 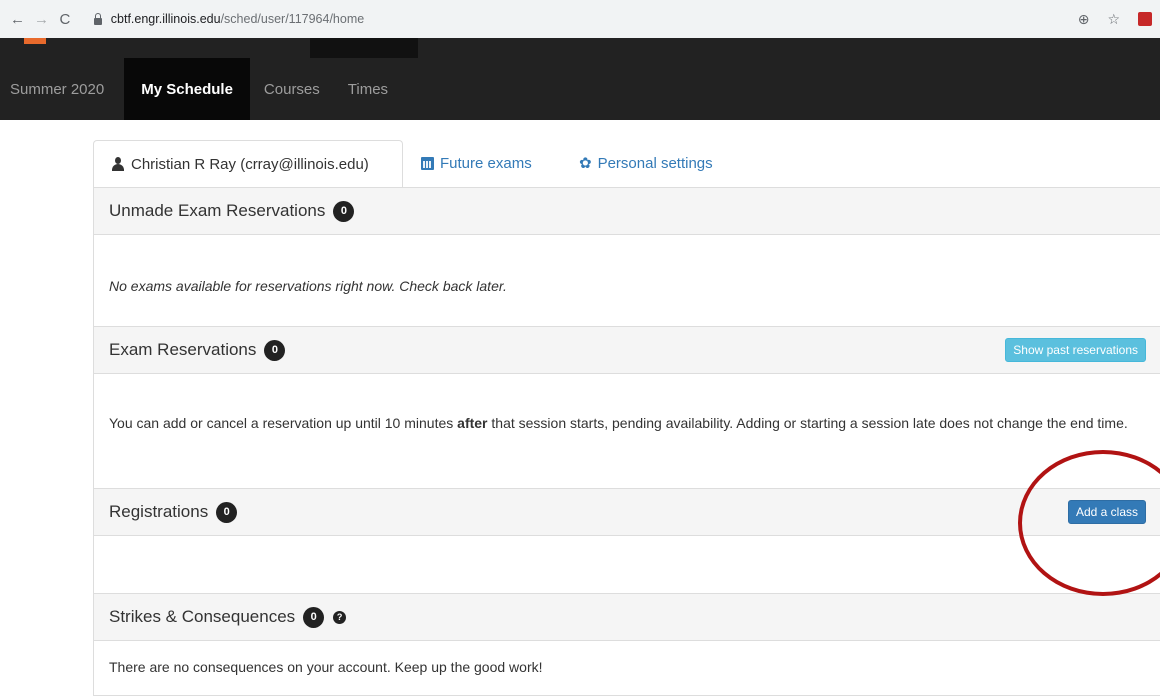 I want to click on panel-title: Registrations, so click(x=159, y=511).